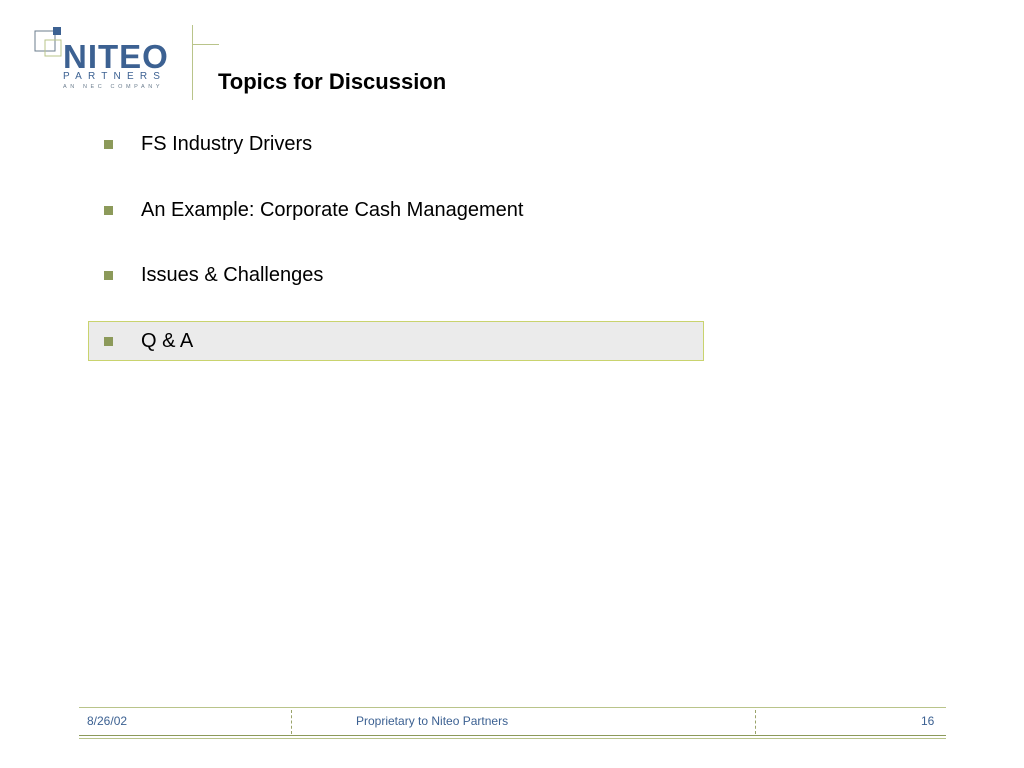 The height and width of the screenshot is (768, 1024). I want to click on niteo-partners-logo: NITEO PARTNERS AN NEC COMPANY, so click(109, 60).